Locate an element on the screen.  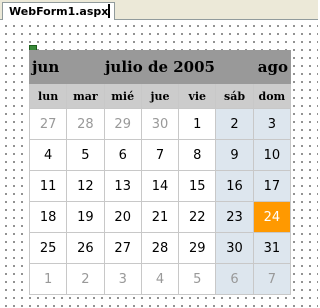
tab-webform1: WebForm1.aspx is located at coordinates (59, 11).